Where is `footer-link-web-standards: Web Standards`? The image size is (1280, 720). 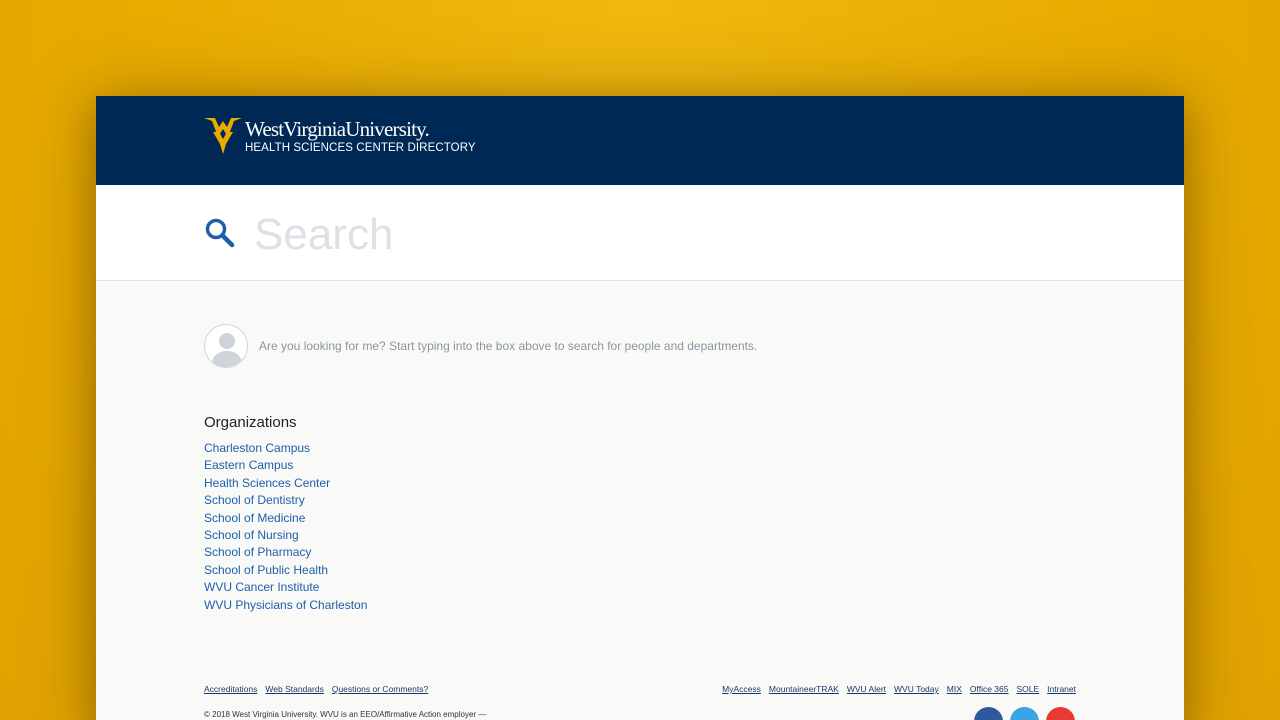
footer-link-web-standards: Web Standards is located at coordinates (294, 689).